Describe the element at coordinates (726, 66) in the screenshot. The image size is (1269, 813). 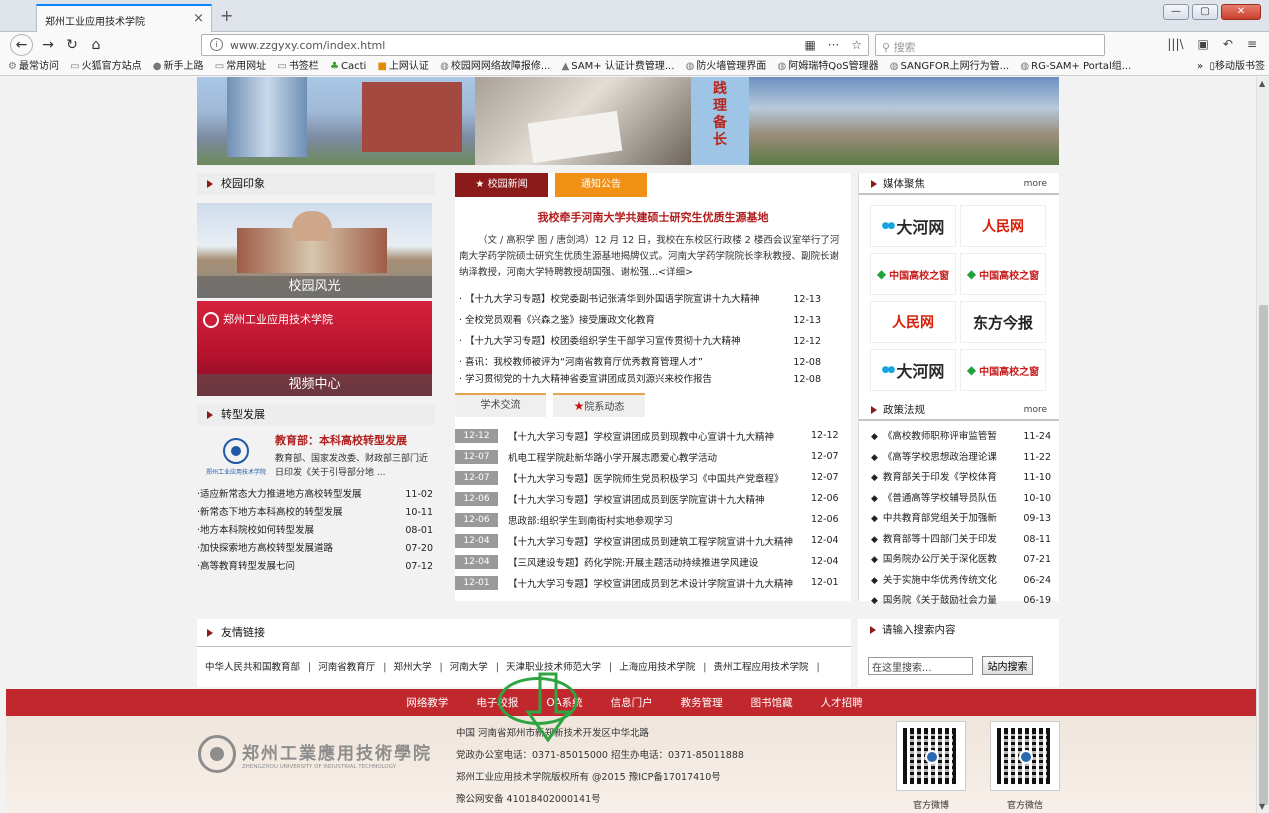
I see `bookmark-item: ◍ 防火墙管理界面` at that location.